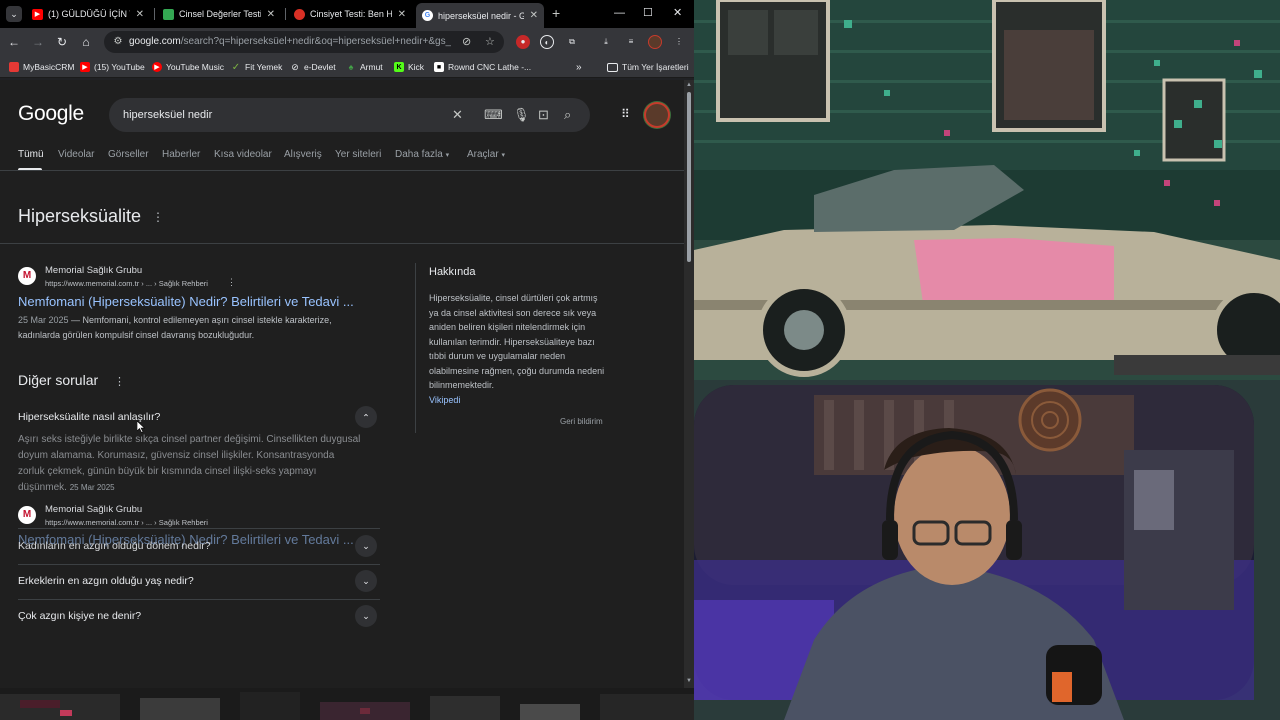 The width and height of the screenshot is (1280, 720). What do you see at coordinates (689, 384) in the screenshot?
I see `scrollbar: ▲ ▼` at bounding box center [689, 384].